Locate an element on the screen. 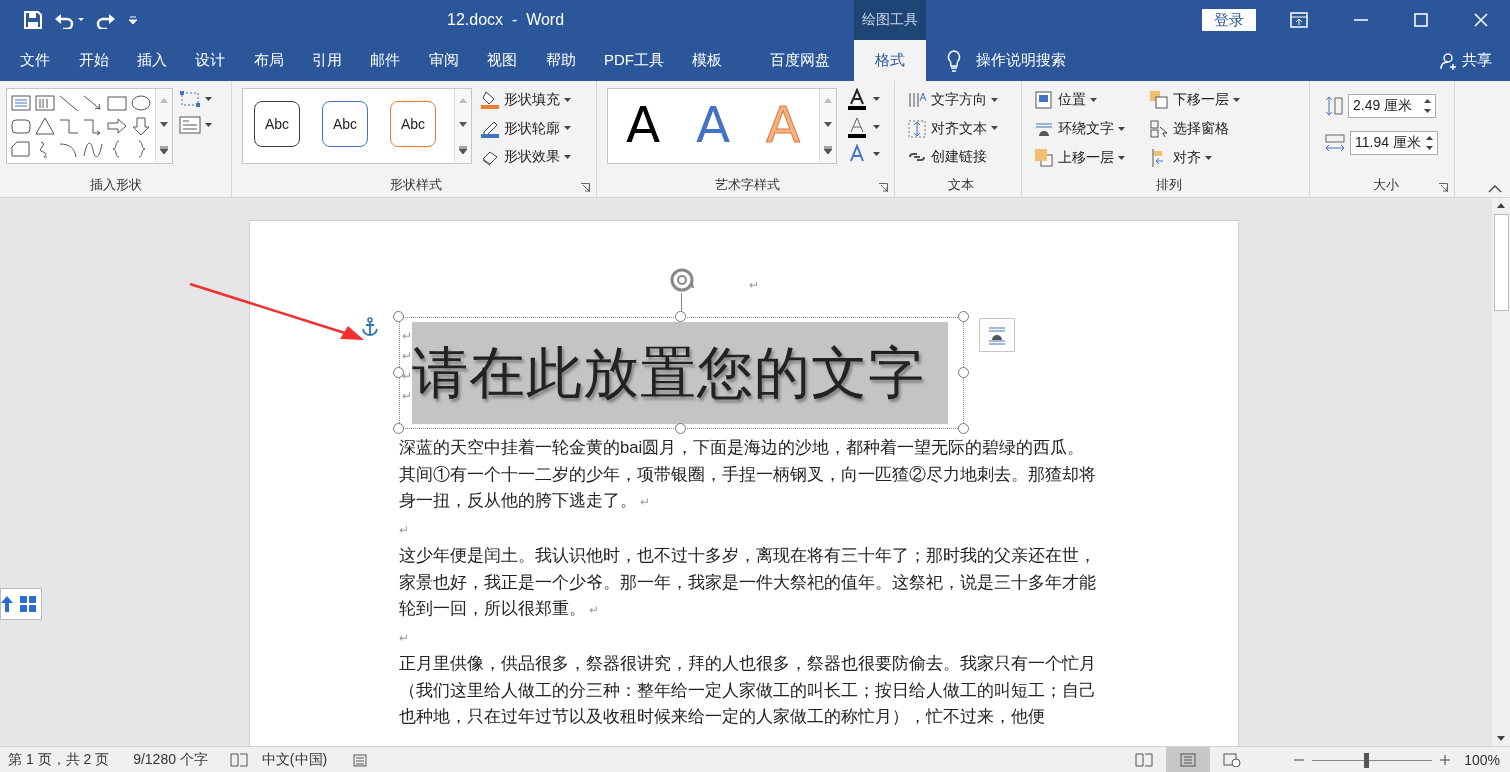  ribbon-display-icon is located at coordinates (1299, 20).